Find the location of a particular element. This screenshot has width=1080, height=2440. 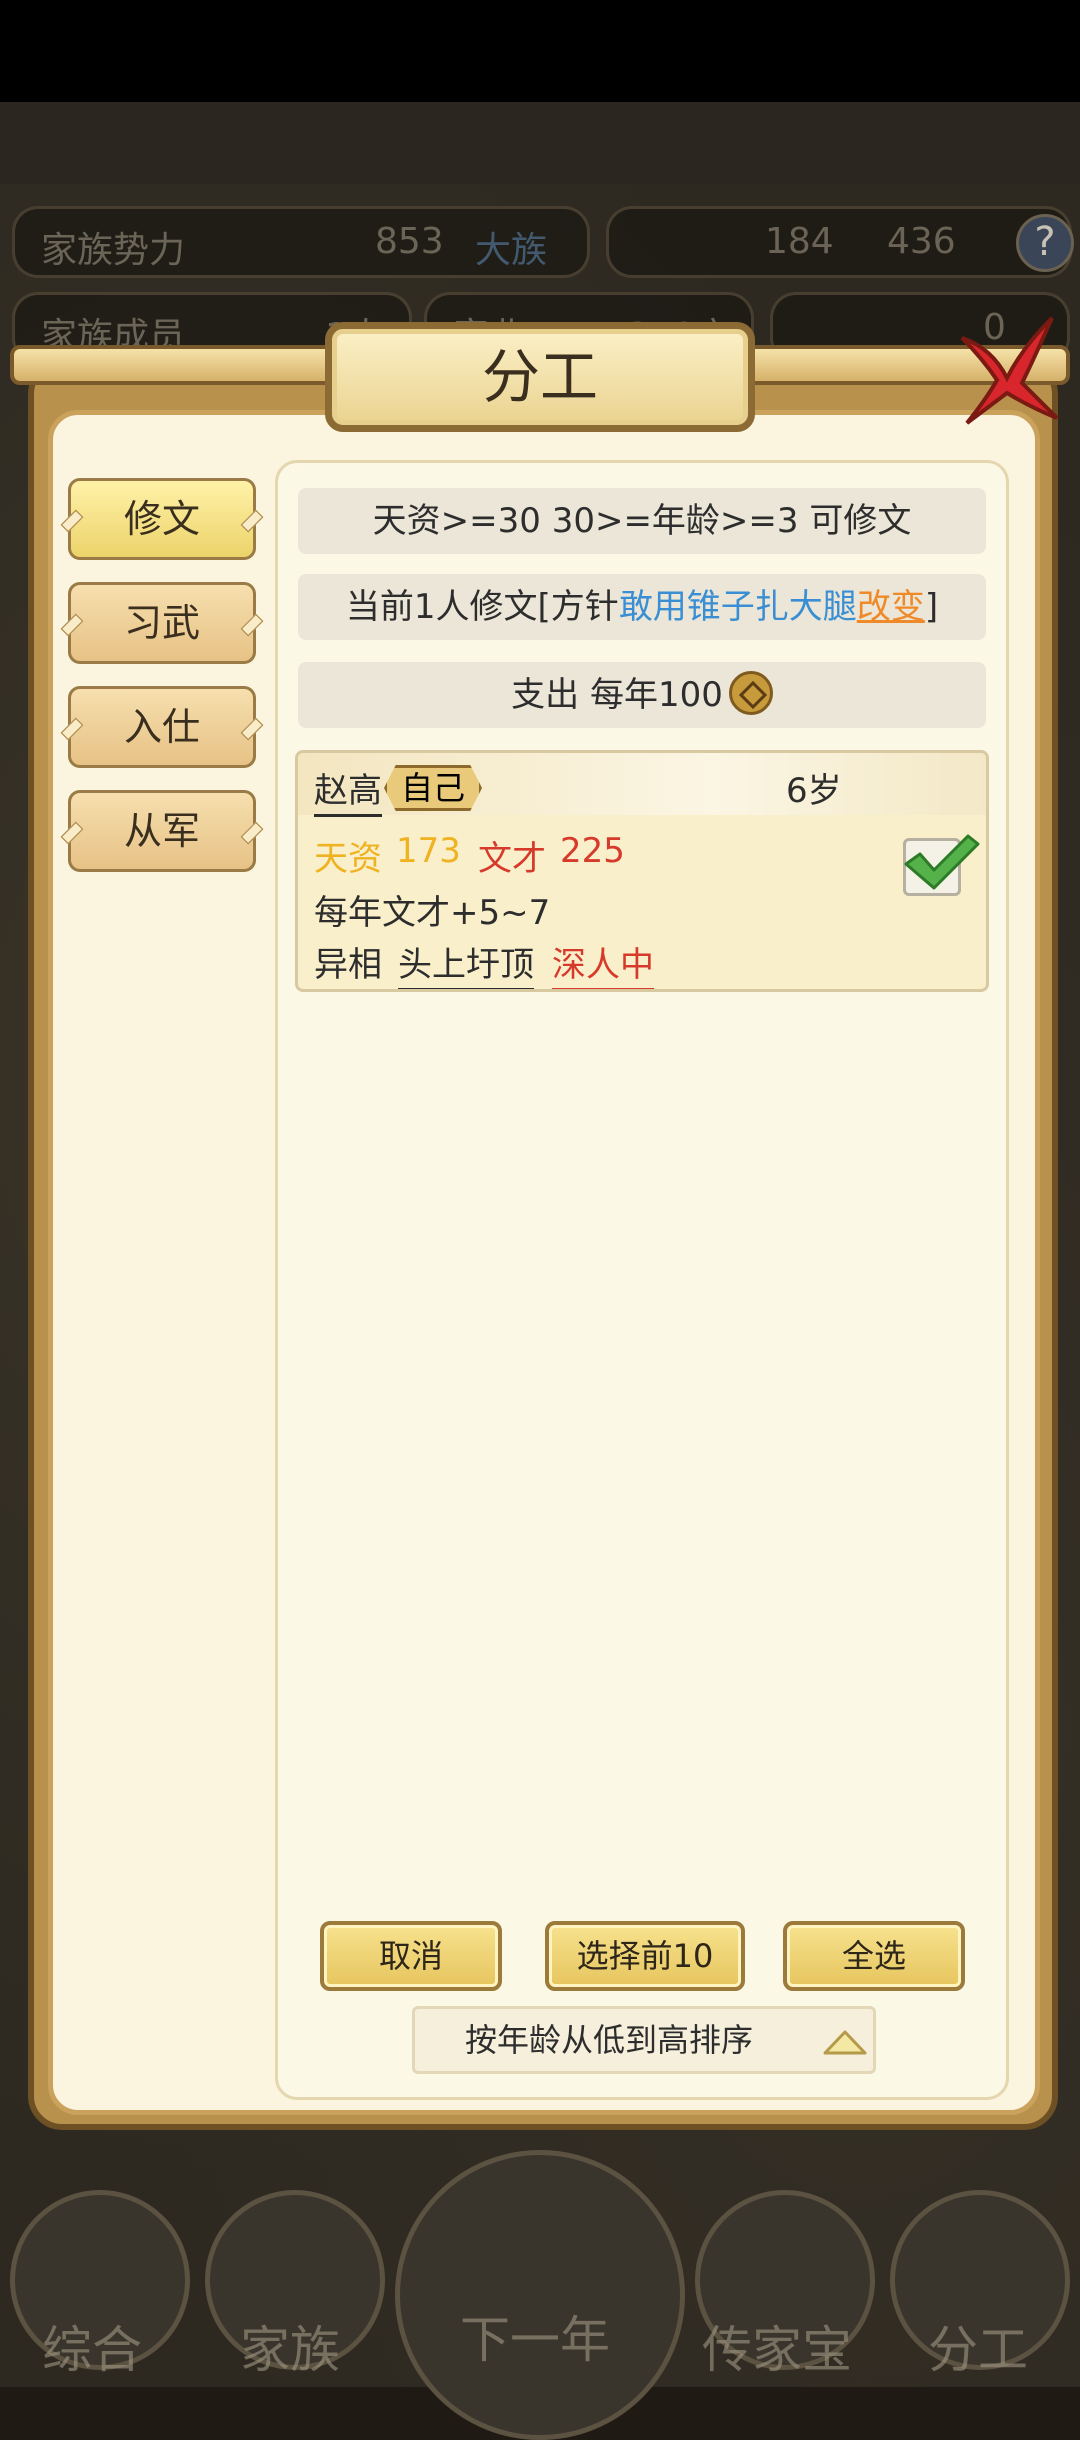

nav-overview-label: 综合 is located at coordinates (92, 2350).